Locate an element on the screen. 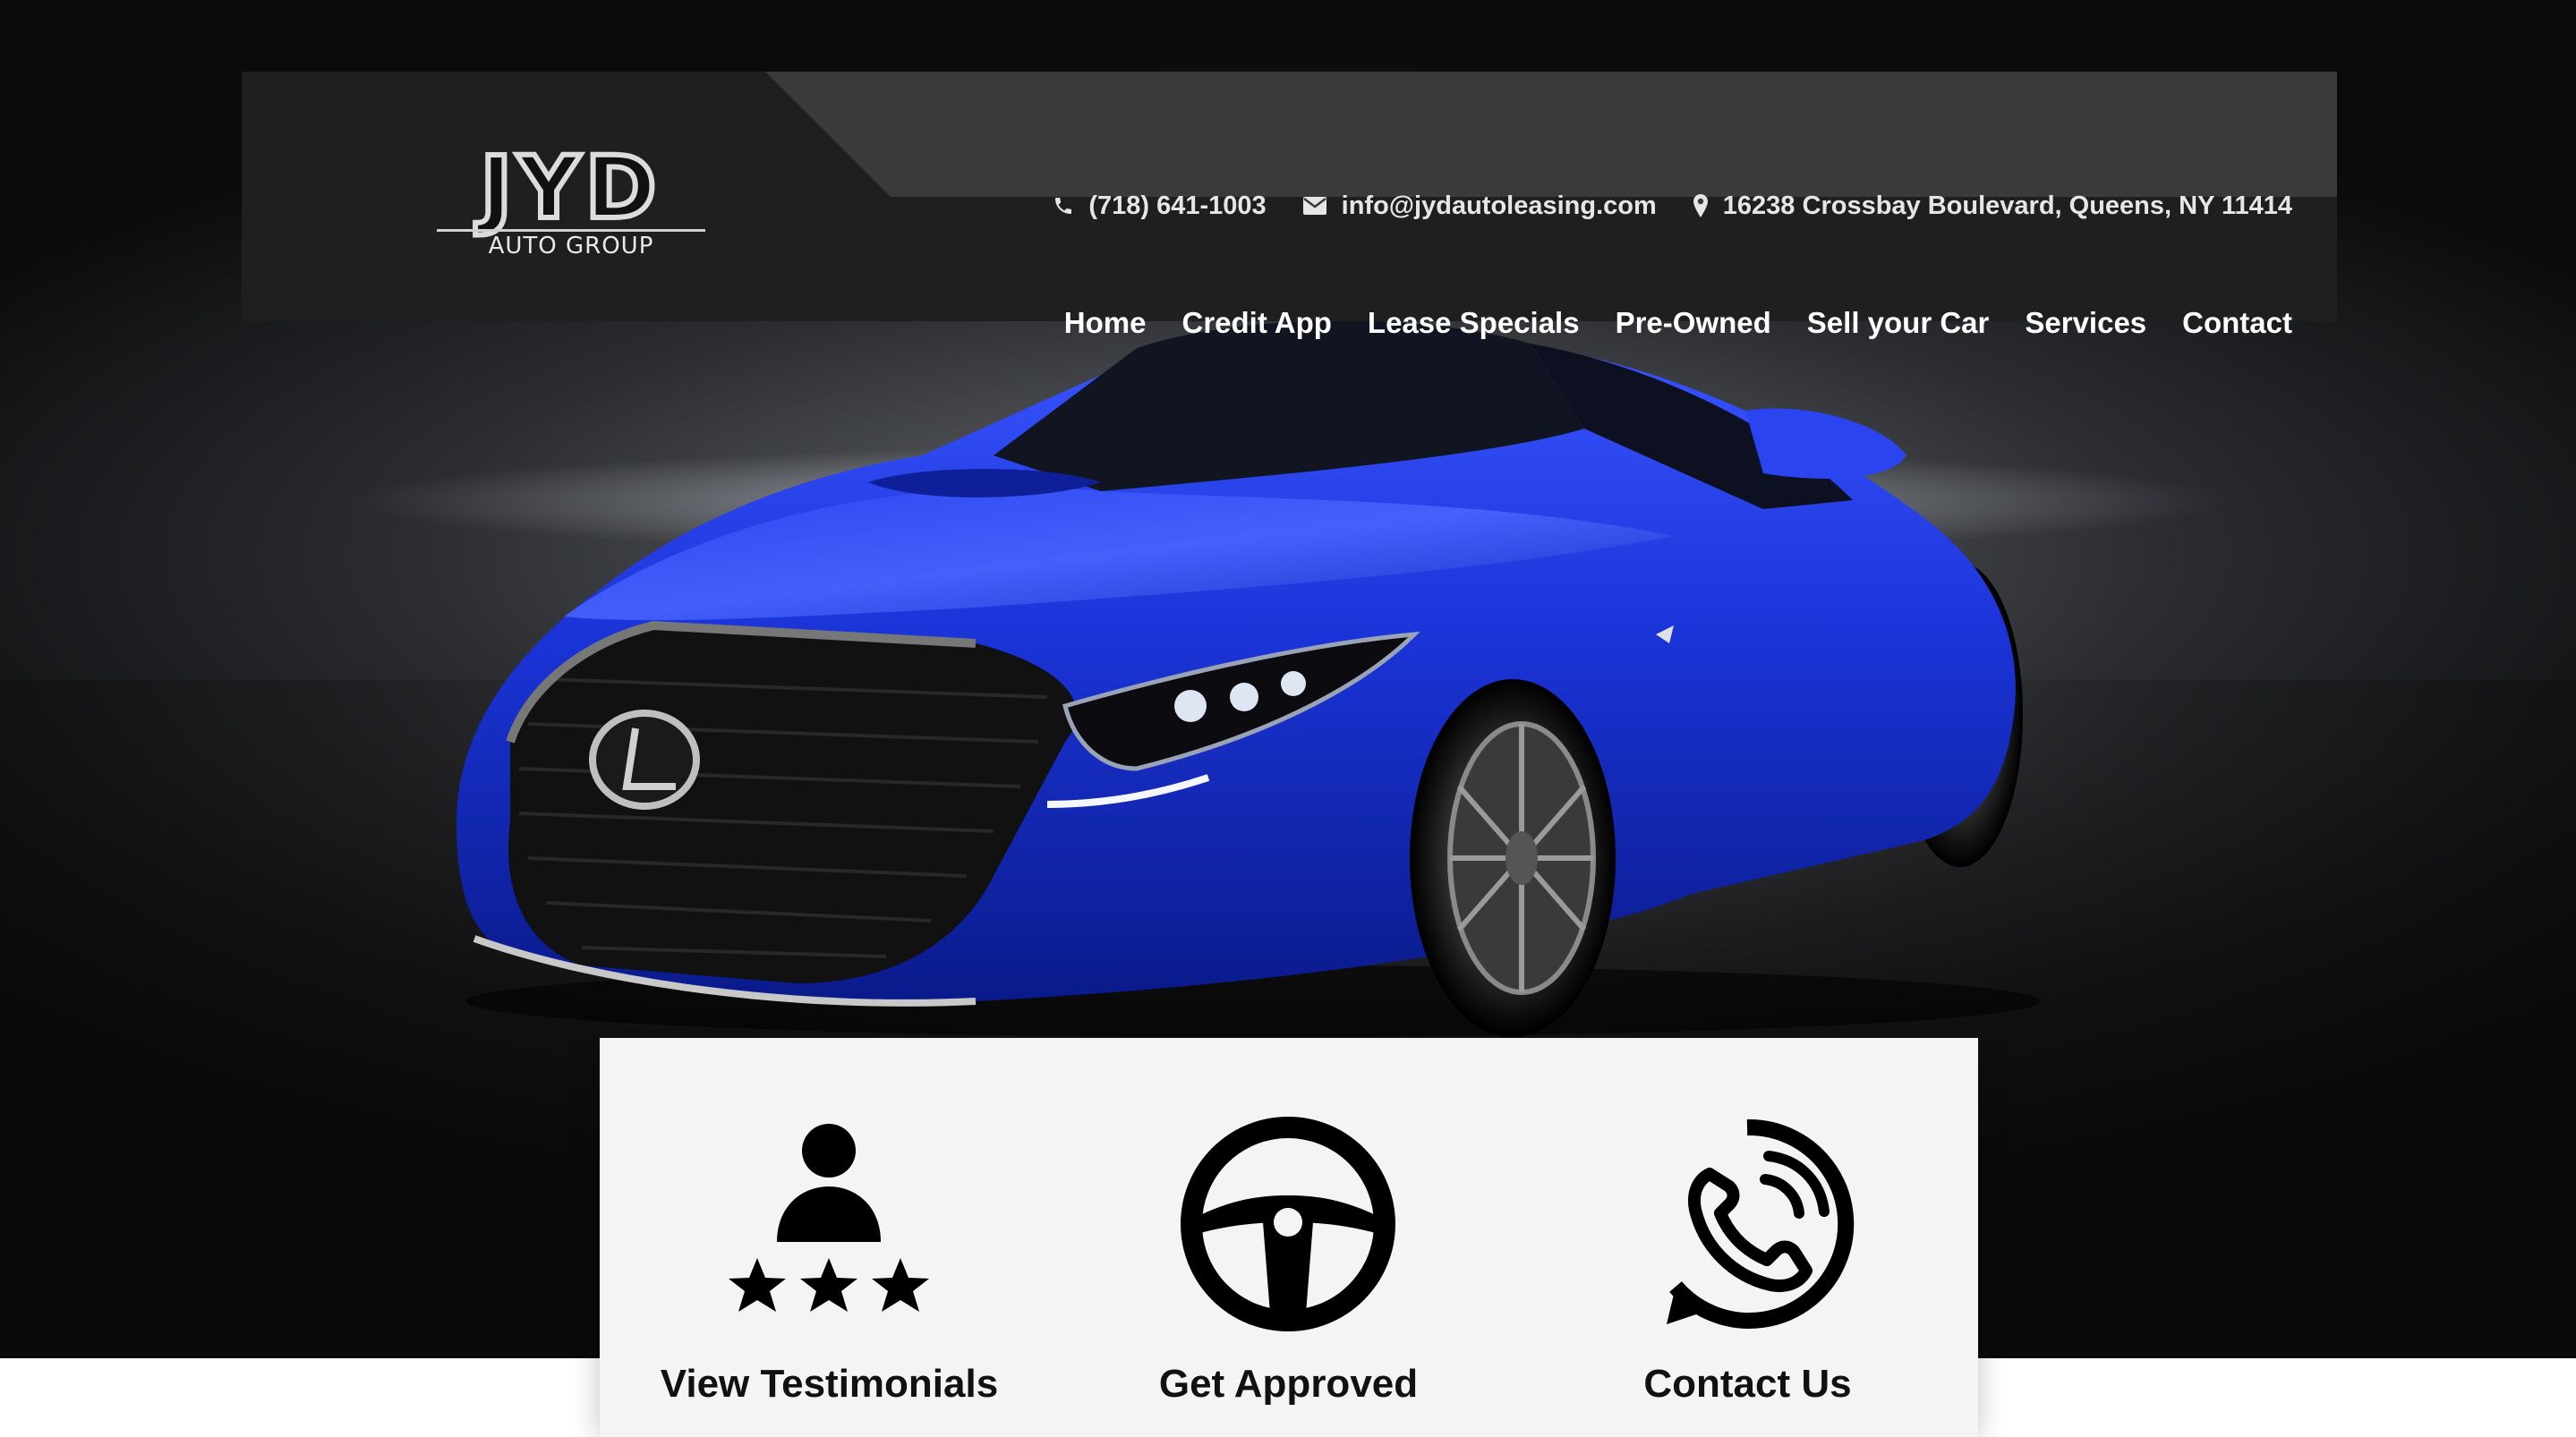 The height and width of the screenshot is (1437, 2576). contact-phone: (718) 641-1003 is located at coordinates (1160, 206).